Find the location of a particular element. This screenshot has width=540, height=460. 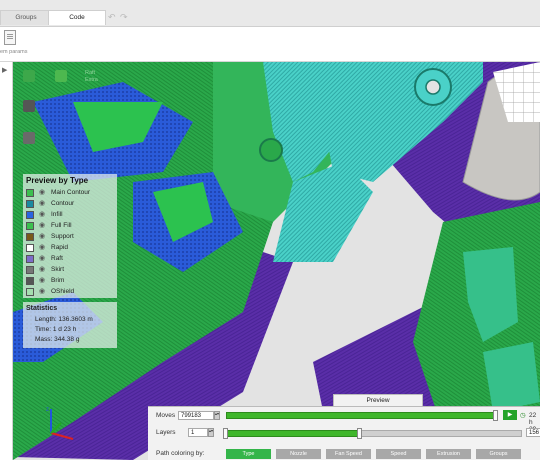

layers-start-thumb is located at coordinates (225, 433).